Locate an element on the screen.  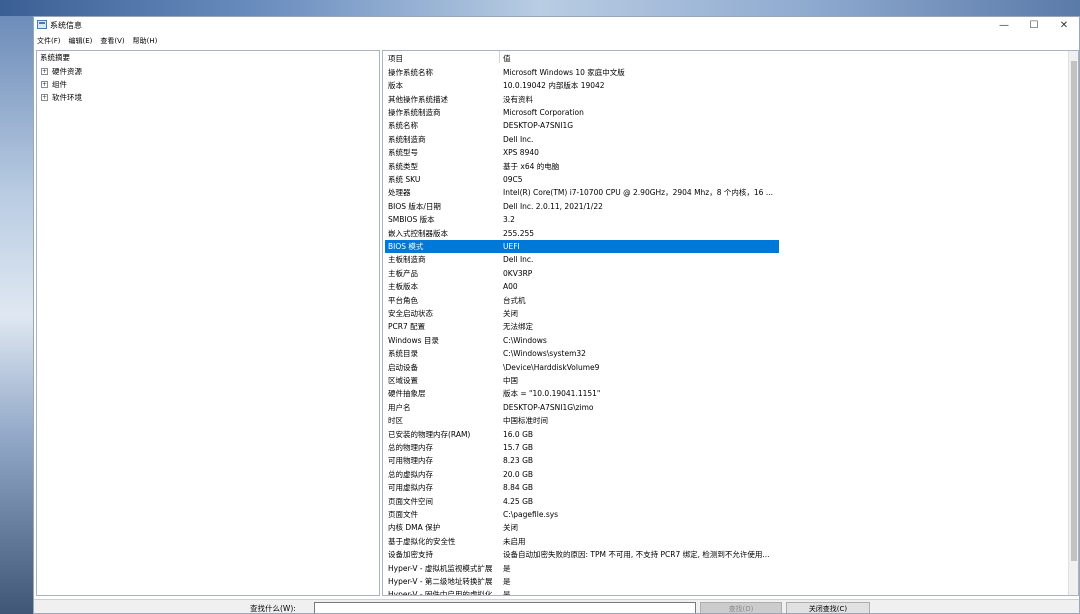
column-divider is located at coordinates (499, 57).